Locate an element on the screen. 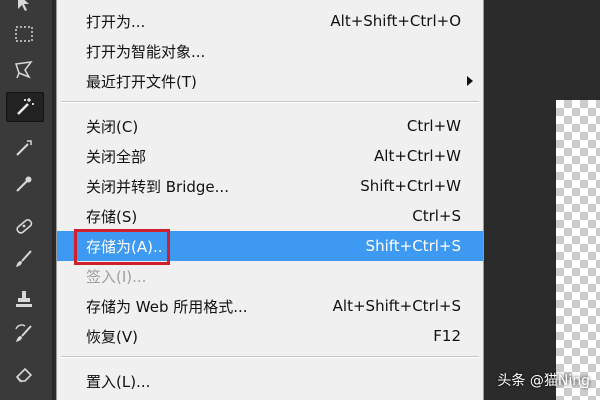 The image size is (600, 400). menu-item-shortcut: Alt+Ctrl+W is located at coordinates (417, 156).